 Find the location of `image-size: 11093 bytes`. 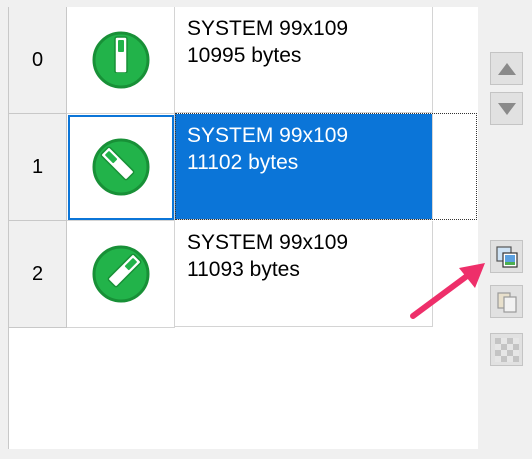

image-size: 11093 bytes is located at coordinates (243, 269).